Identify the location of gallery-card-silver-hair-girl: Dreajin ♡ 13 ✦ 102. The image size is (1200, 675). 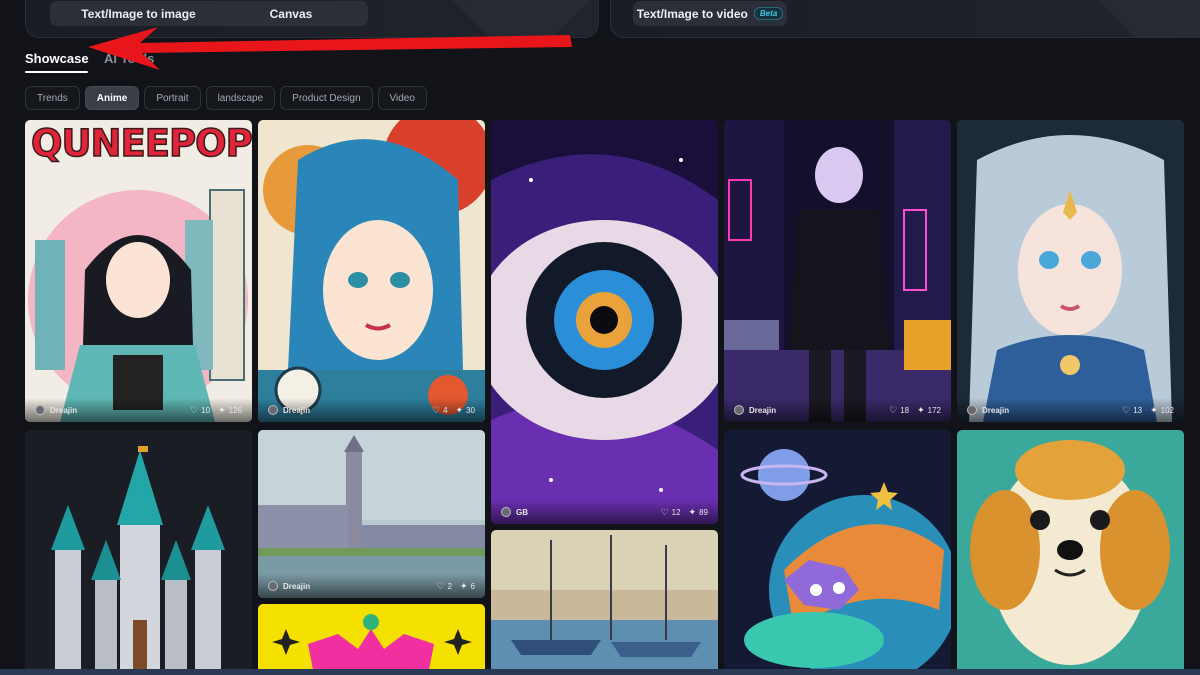
(1070, 271).